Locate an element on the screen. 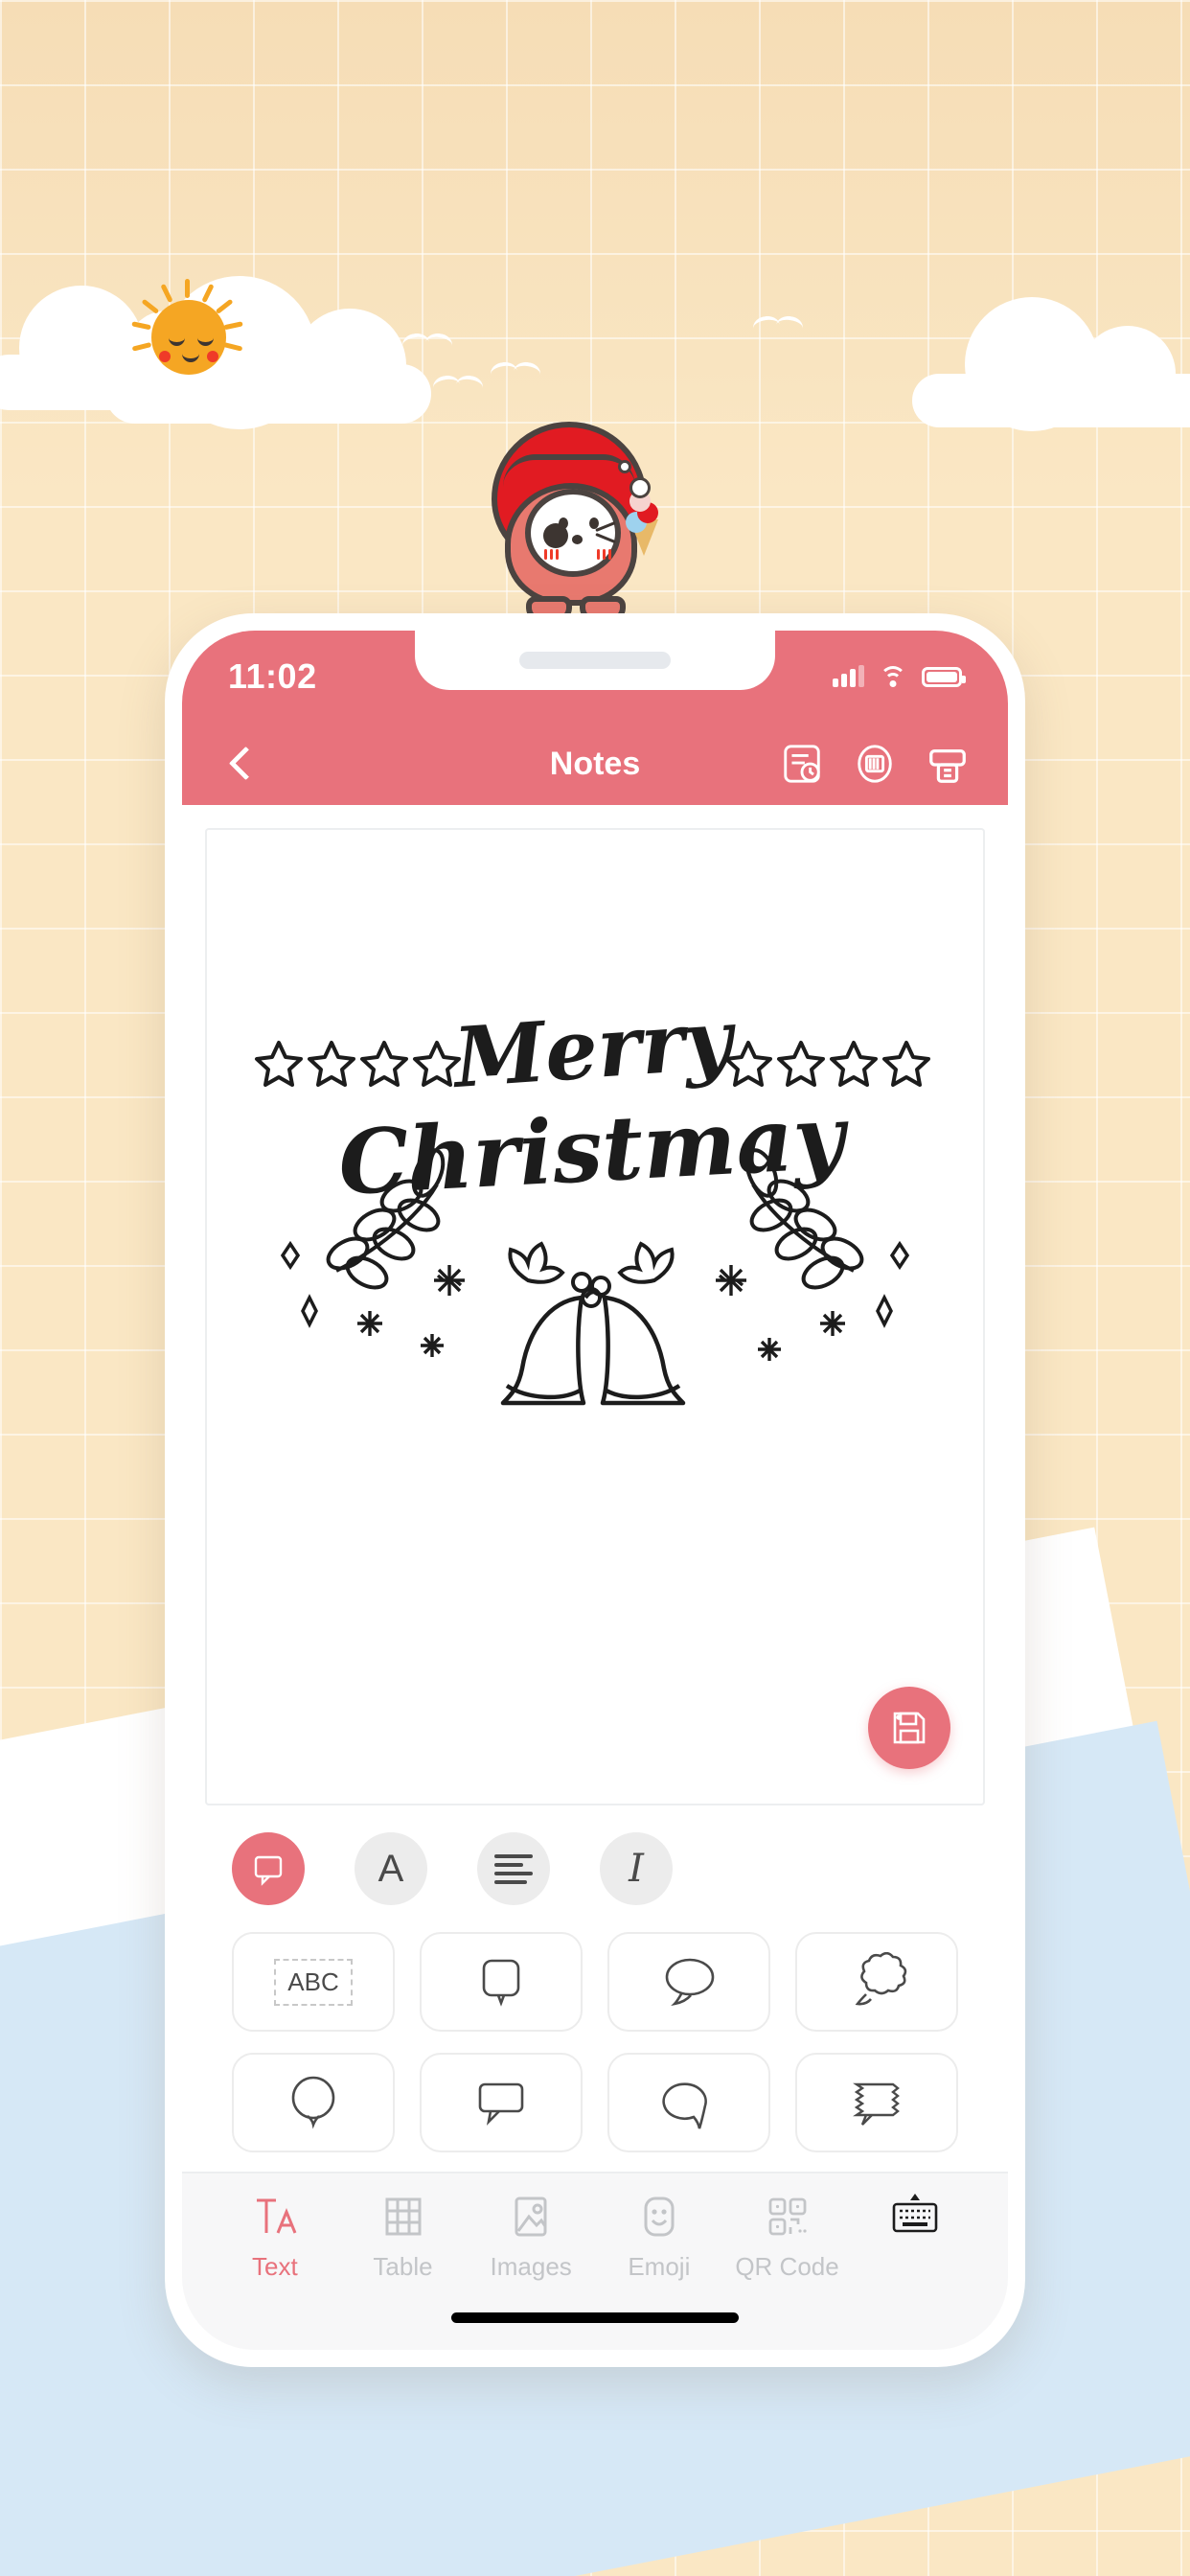 This screenshot has height=2576, width=1190. table-grid-icon is located at coordinates (403, 2216).